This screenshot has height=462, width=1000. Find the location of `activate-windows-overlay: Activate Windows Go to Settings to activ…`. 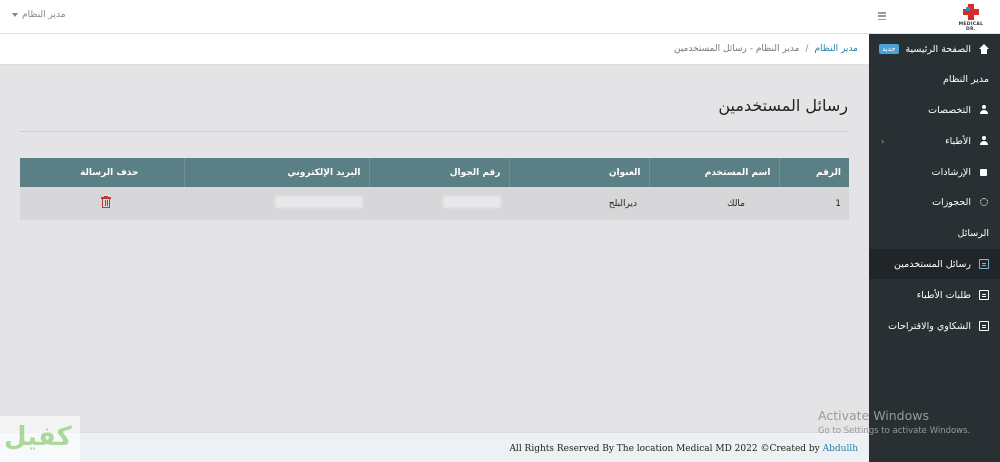

activate-windows-overlay: Activate Windows Go to Settings to activ… is located at coordinates (894, 422).